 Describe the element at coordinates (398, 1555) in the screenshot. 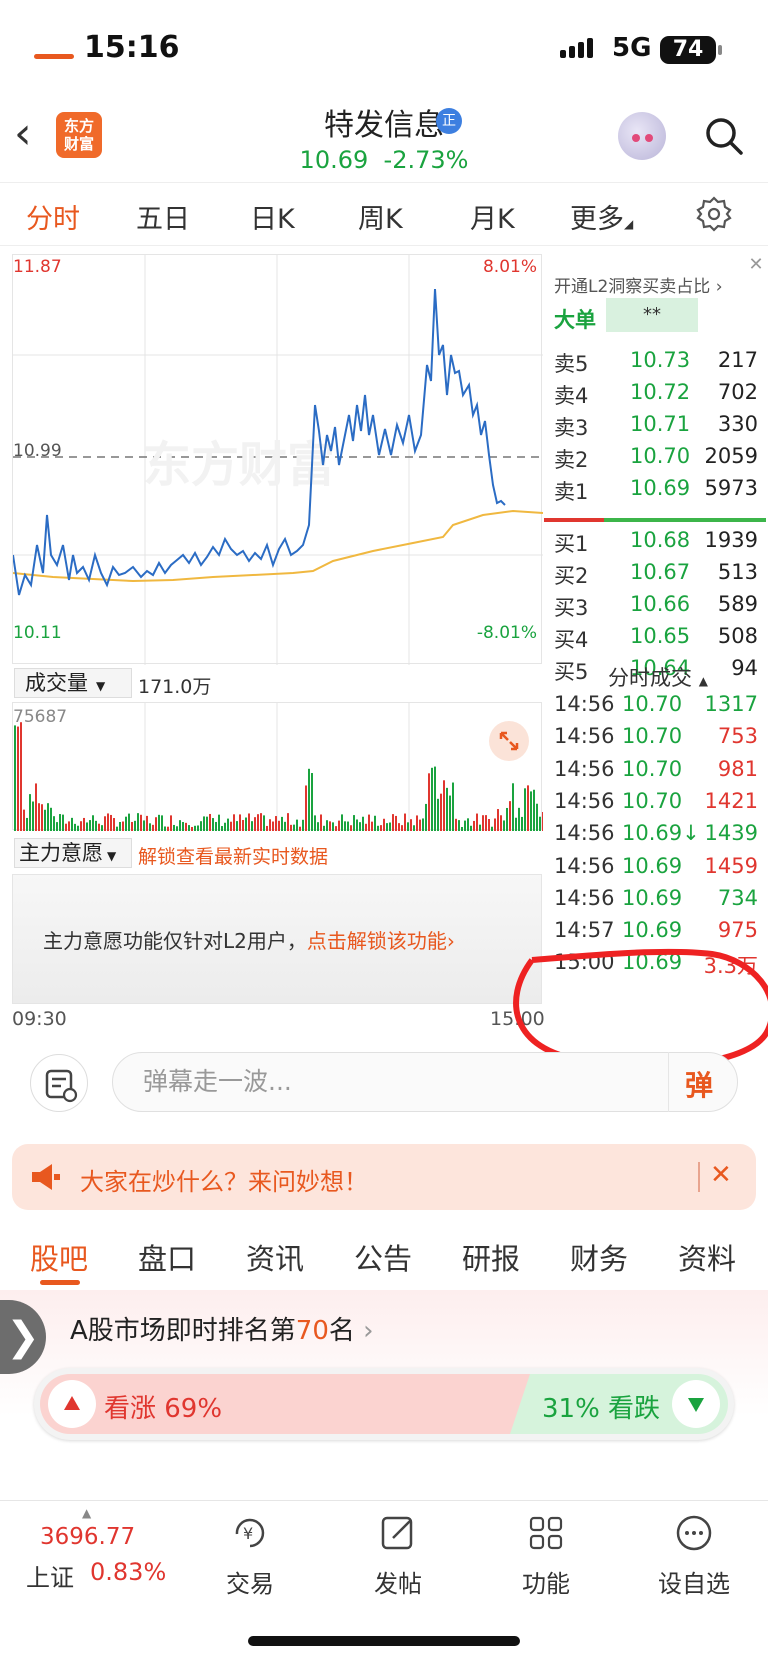

I see `nav-post: 发帖` at that location.